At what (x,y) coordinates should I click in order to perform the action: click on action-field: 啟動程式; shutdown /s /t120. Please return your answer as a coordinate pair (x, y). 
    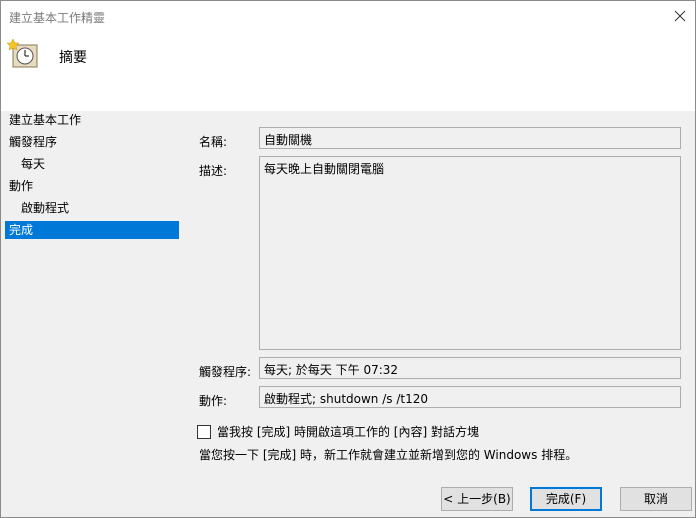
    Looking at the image, I should click on (470, 397).